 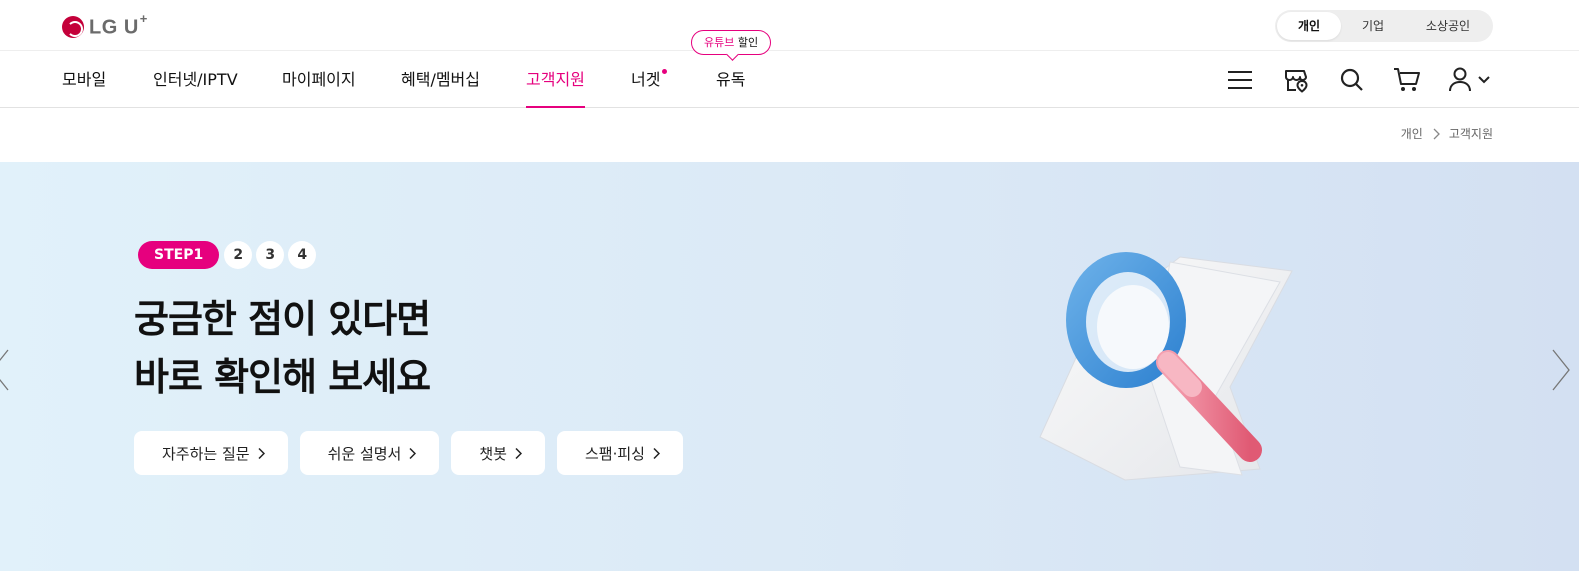 I want to click on carousel-prev-arrow, so click(x=5, y=370).